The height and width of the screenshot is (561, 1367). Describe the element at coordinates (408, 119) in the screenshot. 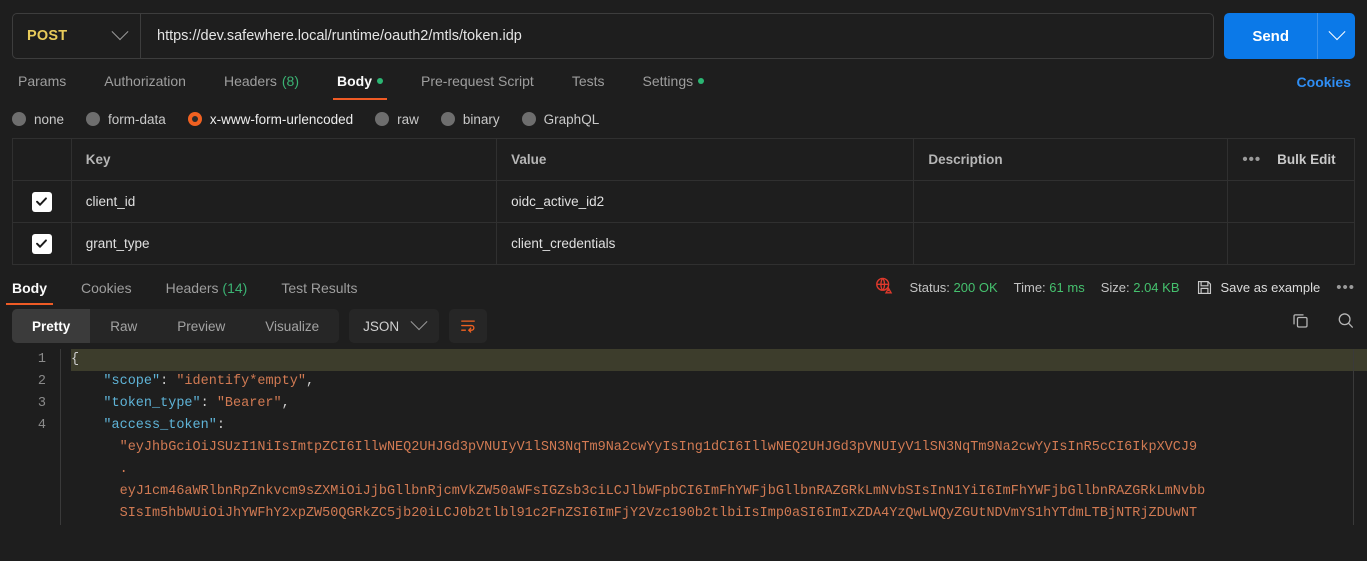

I see `body-type-label: raw` at that location.